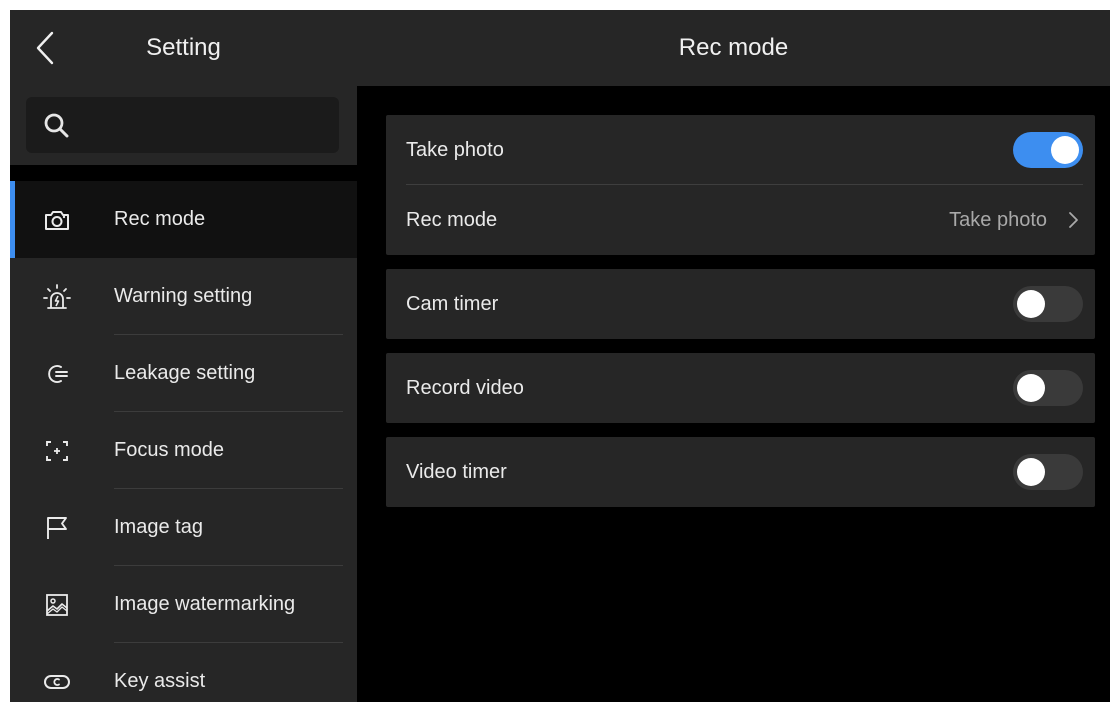 The height and width of the screenshot is (702, 1110). I want to click on alarm-light-icon, so click(57, 296).